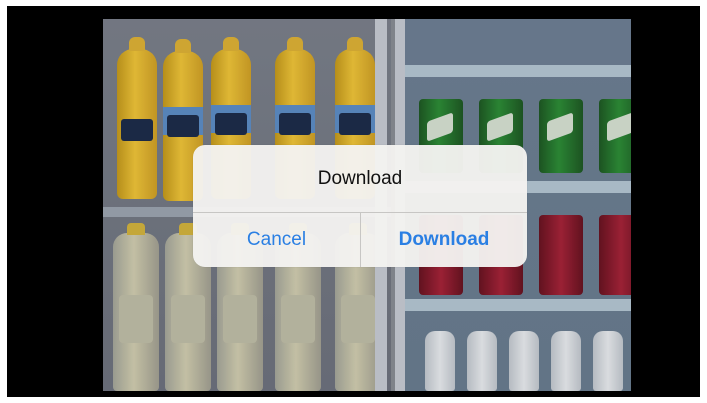 The width and height of the screenshot is (707, 403). What do you see at coordinates (360, 206) in the screenshot?
I see `download-alert-dialog: Download Cancel Download` at bounding box center [360, 206].